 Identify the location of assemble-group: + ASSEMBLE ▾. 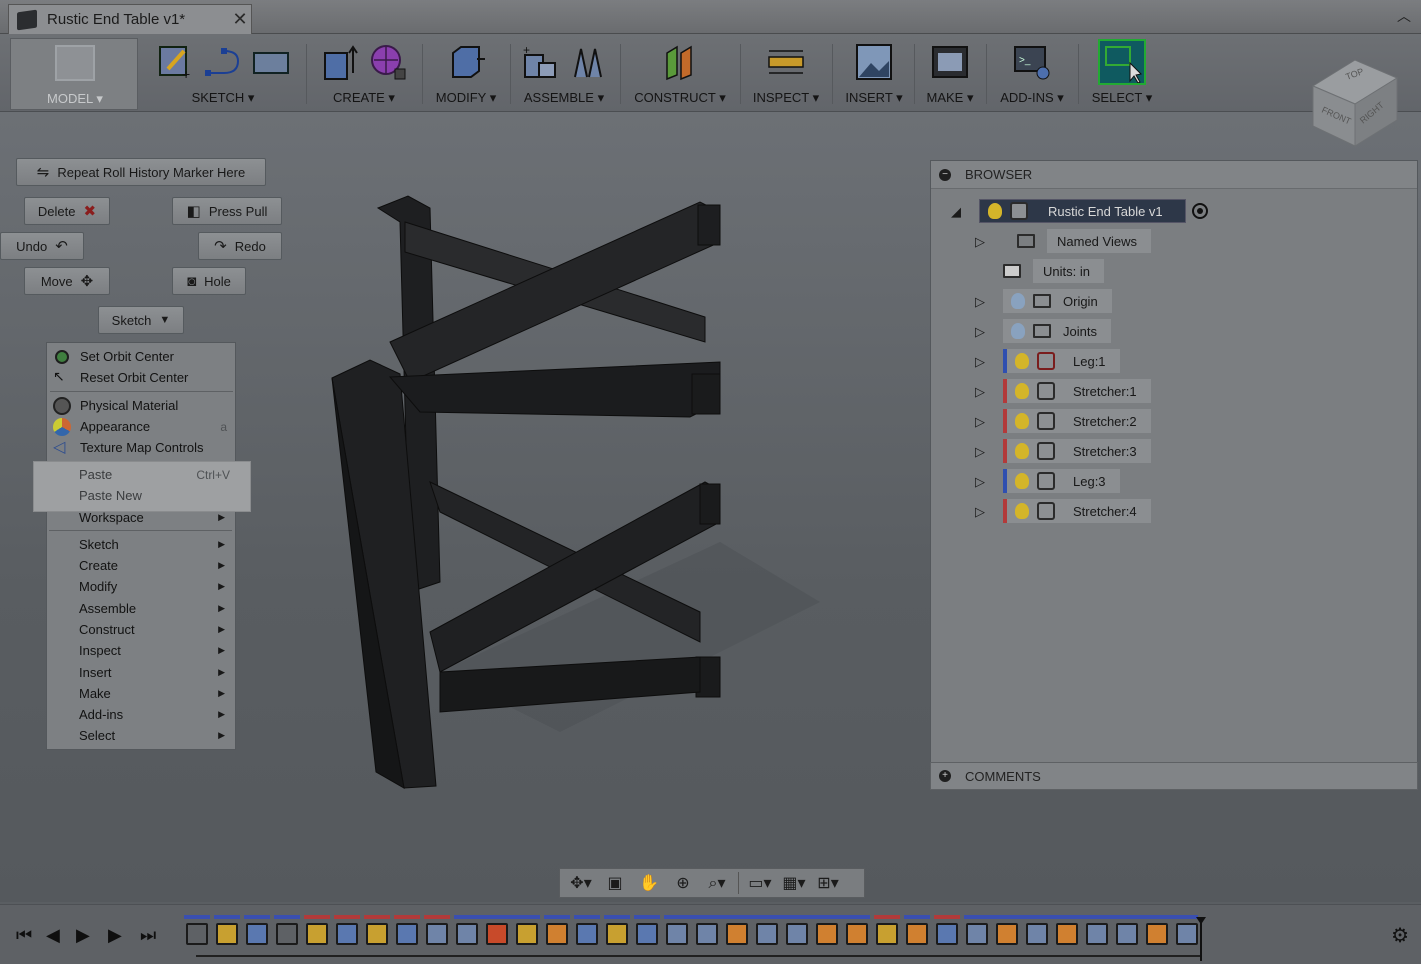
(564, 74).